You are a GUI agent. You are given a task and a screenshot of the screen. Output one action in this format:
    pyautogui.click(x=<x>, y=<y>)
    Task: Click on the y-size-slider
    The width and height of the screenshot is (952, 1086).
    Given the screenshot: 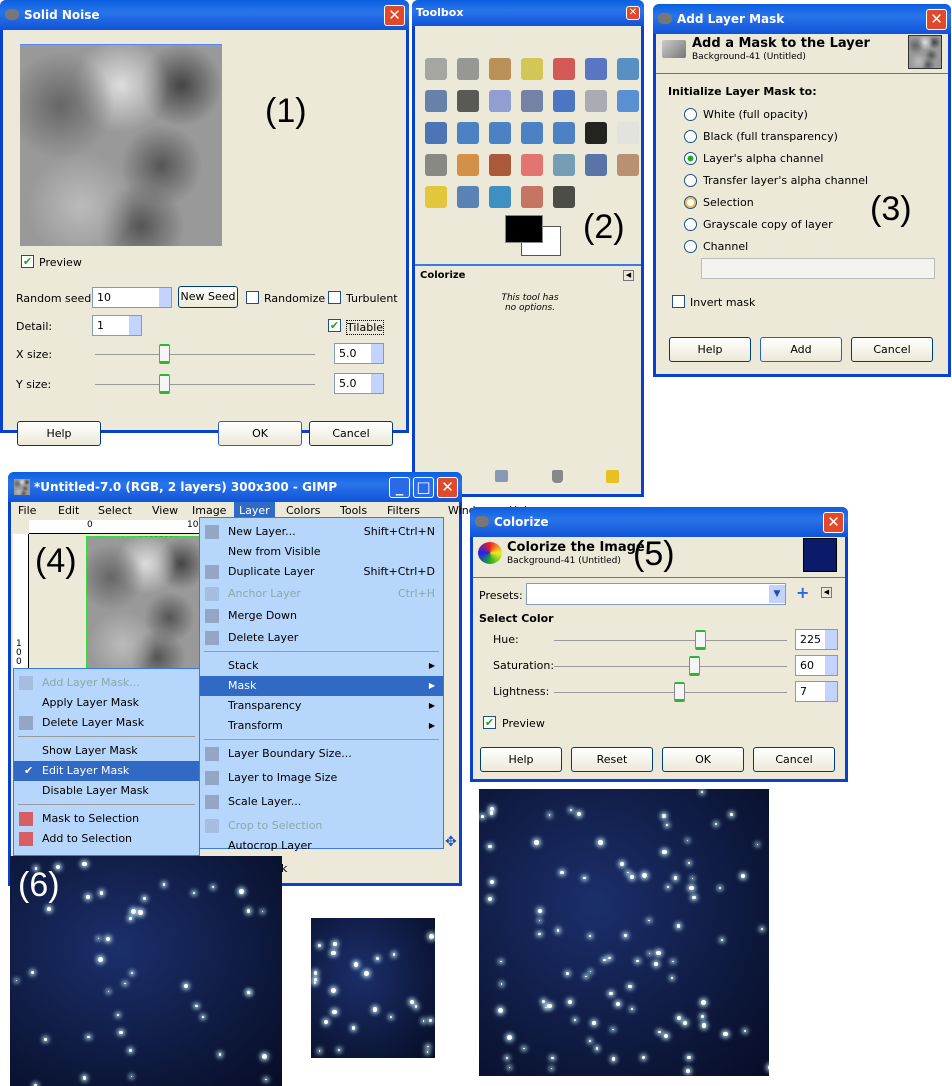 What is the action you would take?
    pyautogui.click(x=205, y=384)
    